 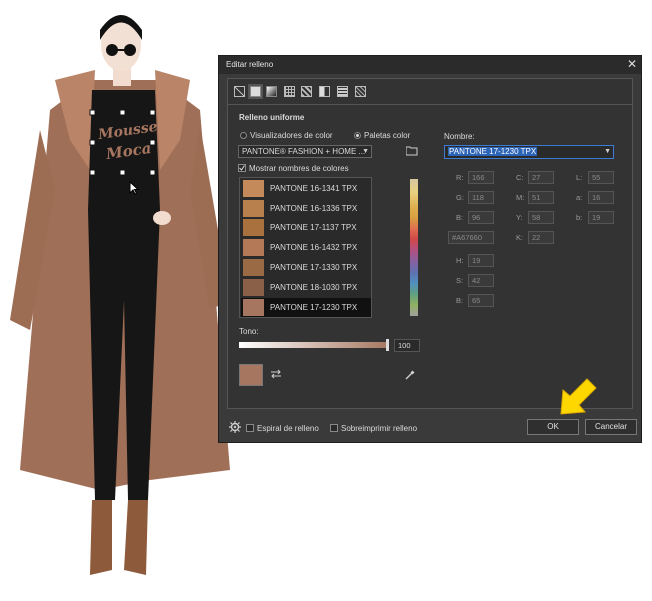 I want to click on list-item-selected: PANTONE 17-1230 TPX, so click(x=306, y=307).